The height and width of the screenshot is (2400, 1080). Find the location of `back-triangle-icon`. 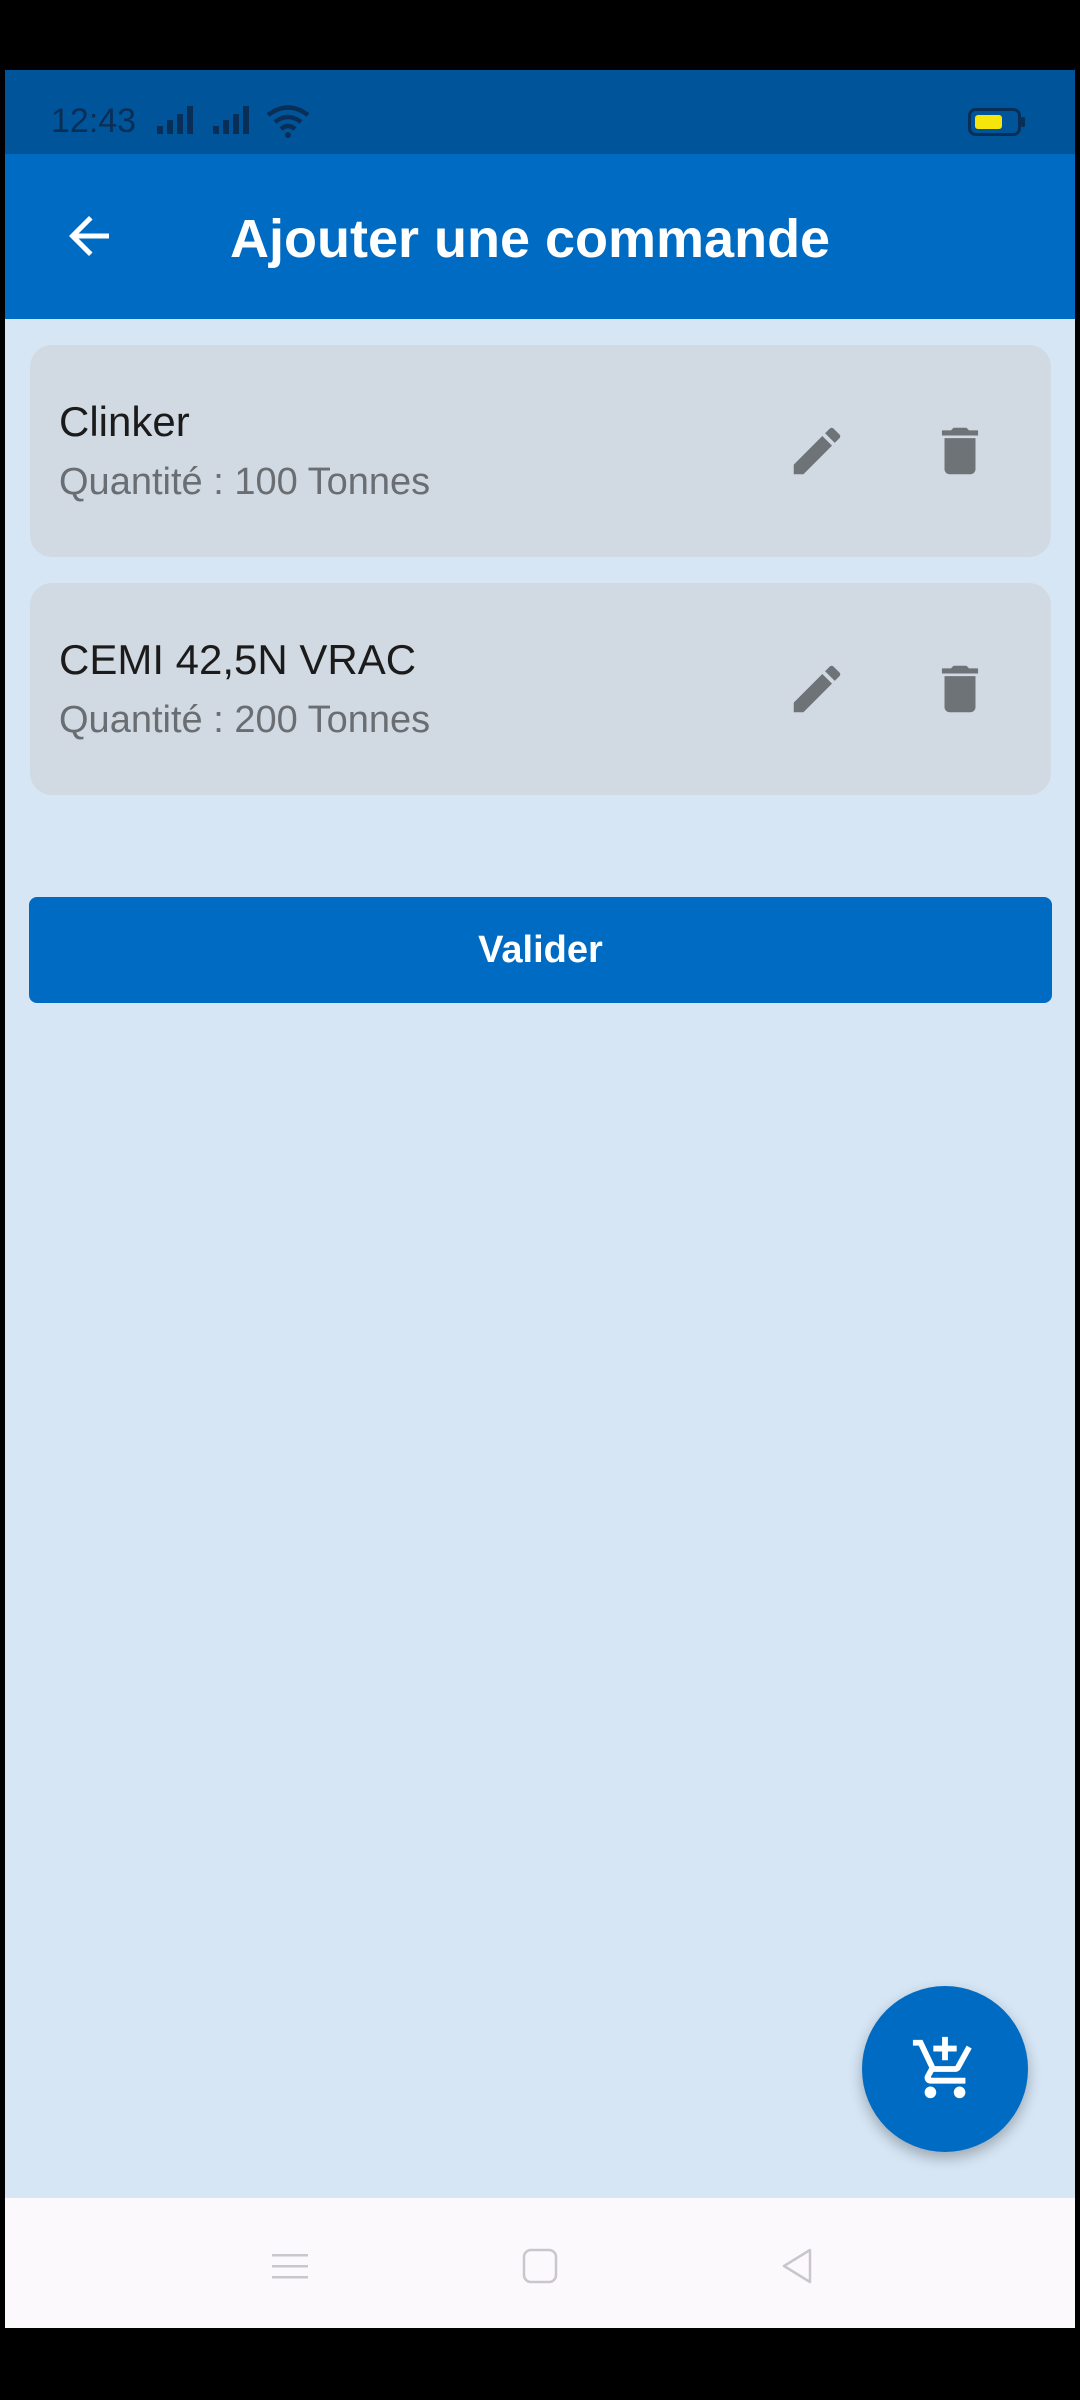

back-triangle-icon is located at coordinates (797, 2266).